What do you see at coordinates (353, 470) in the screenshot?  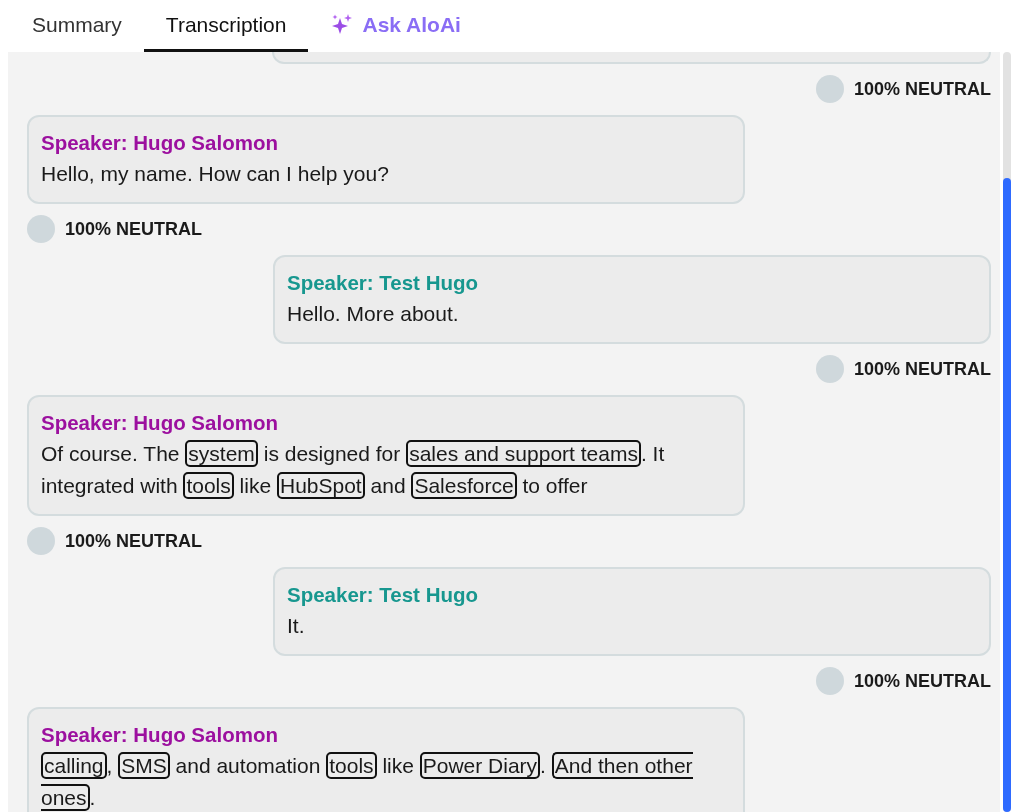 I see `message-text: Of course. The system is designed for sales and support teams. It integrated with tools like HubSpot and Salesforce to offer` at bounding box center [353, 470].